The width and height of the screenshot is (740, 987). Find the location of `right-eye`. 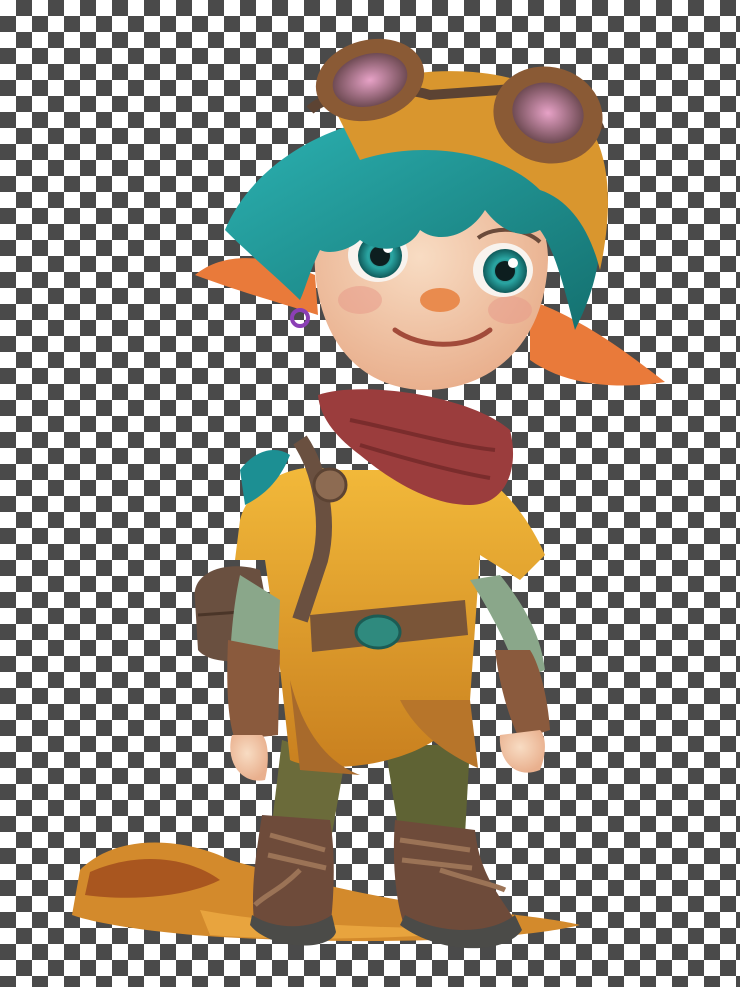

right-eye is located at coordinates (503, 270).